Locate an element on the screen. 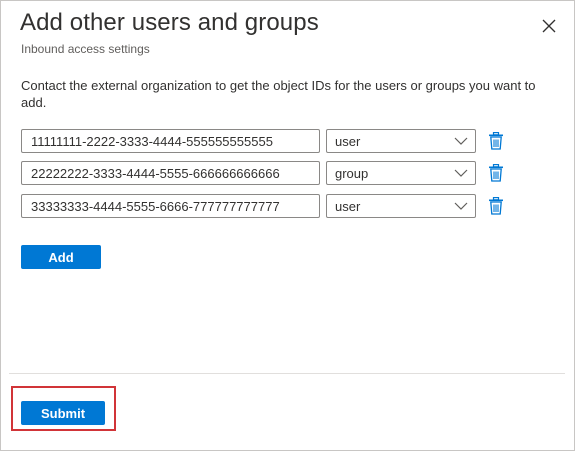  close-button is located at coordinates (549, 26).